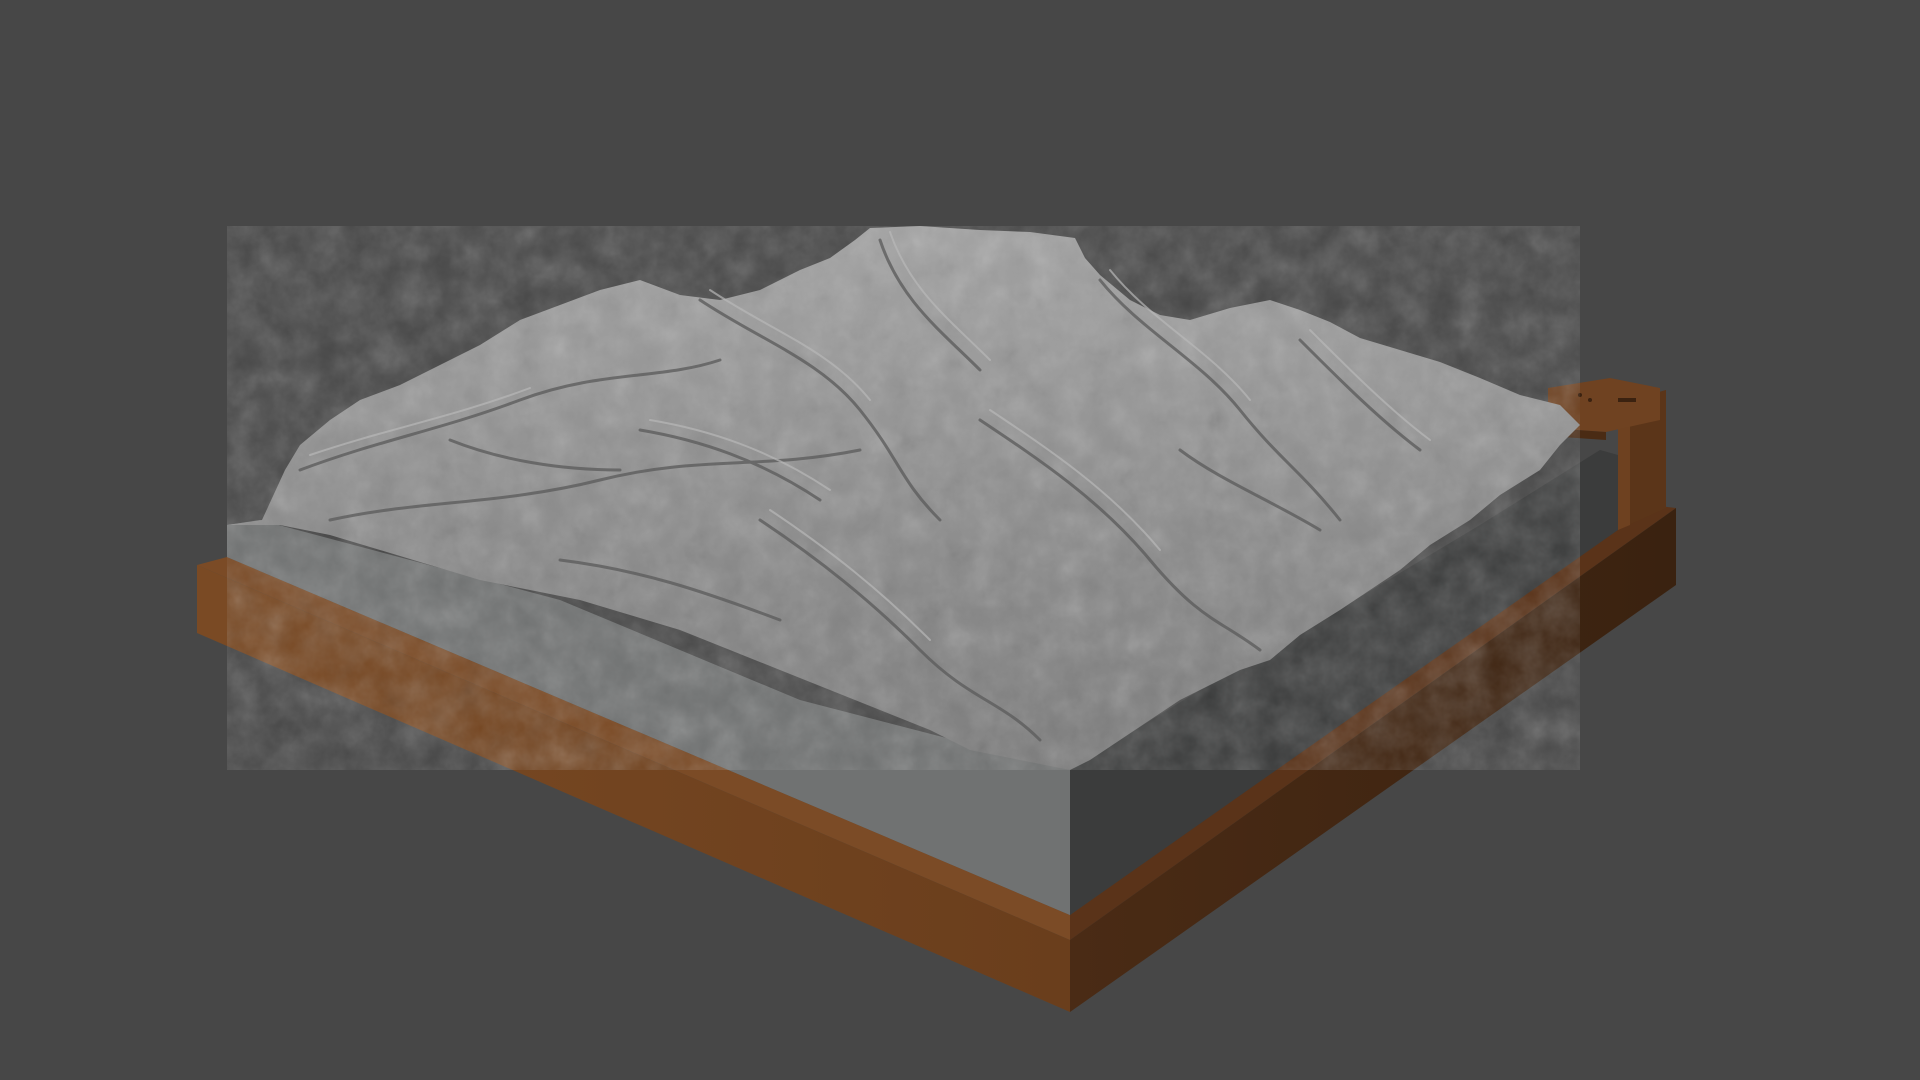  I want to click on label-plate-mark, so click(1627, 400).